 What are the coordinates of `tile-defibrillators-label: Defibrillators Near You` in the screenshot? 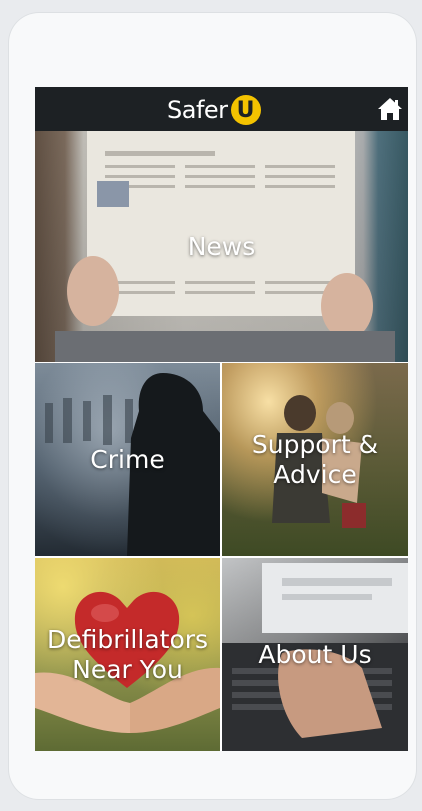 It's located at (127, 654).